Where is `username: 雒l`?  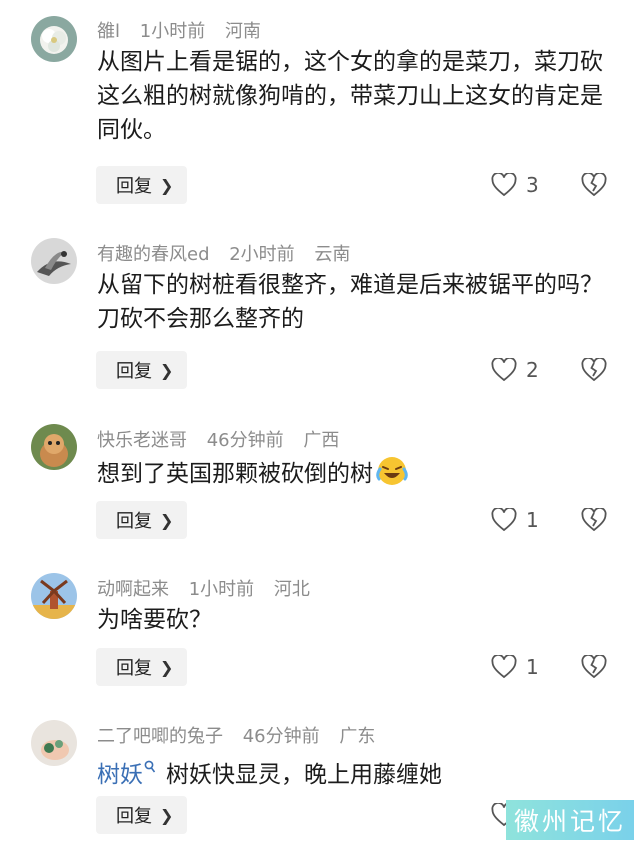 username: 雒l is located at coordinates (108, 31).